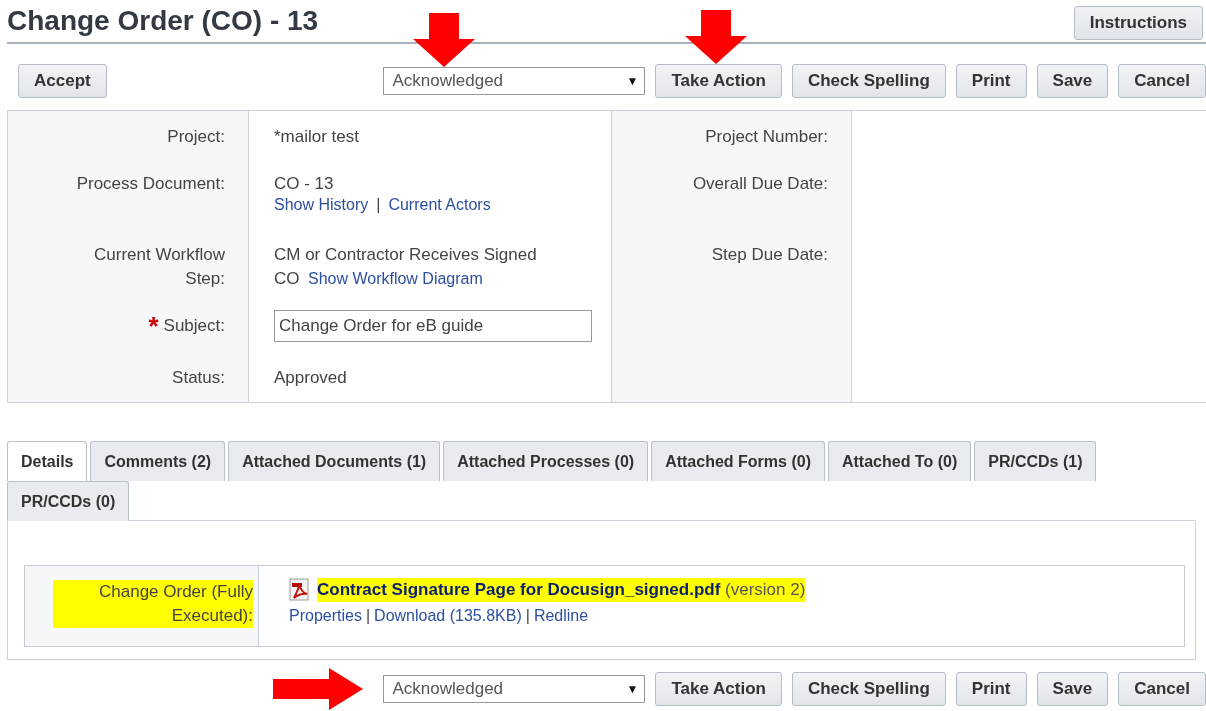 This screenshot has width=1206, height=711. What do you see at coordinates (287, 278) in the screenshot?
I see `field-value: CO` at bounding box center [287, 278].